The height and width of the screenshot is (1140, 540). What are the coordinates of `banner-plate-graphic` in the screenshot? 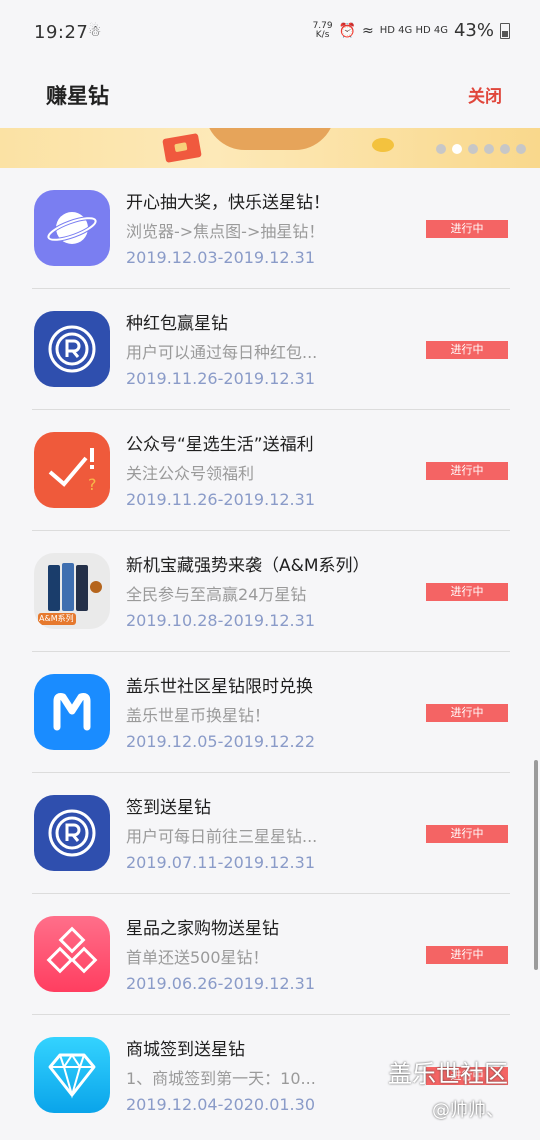 It's located at (270, 139).